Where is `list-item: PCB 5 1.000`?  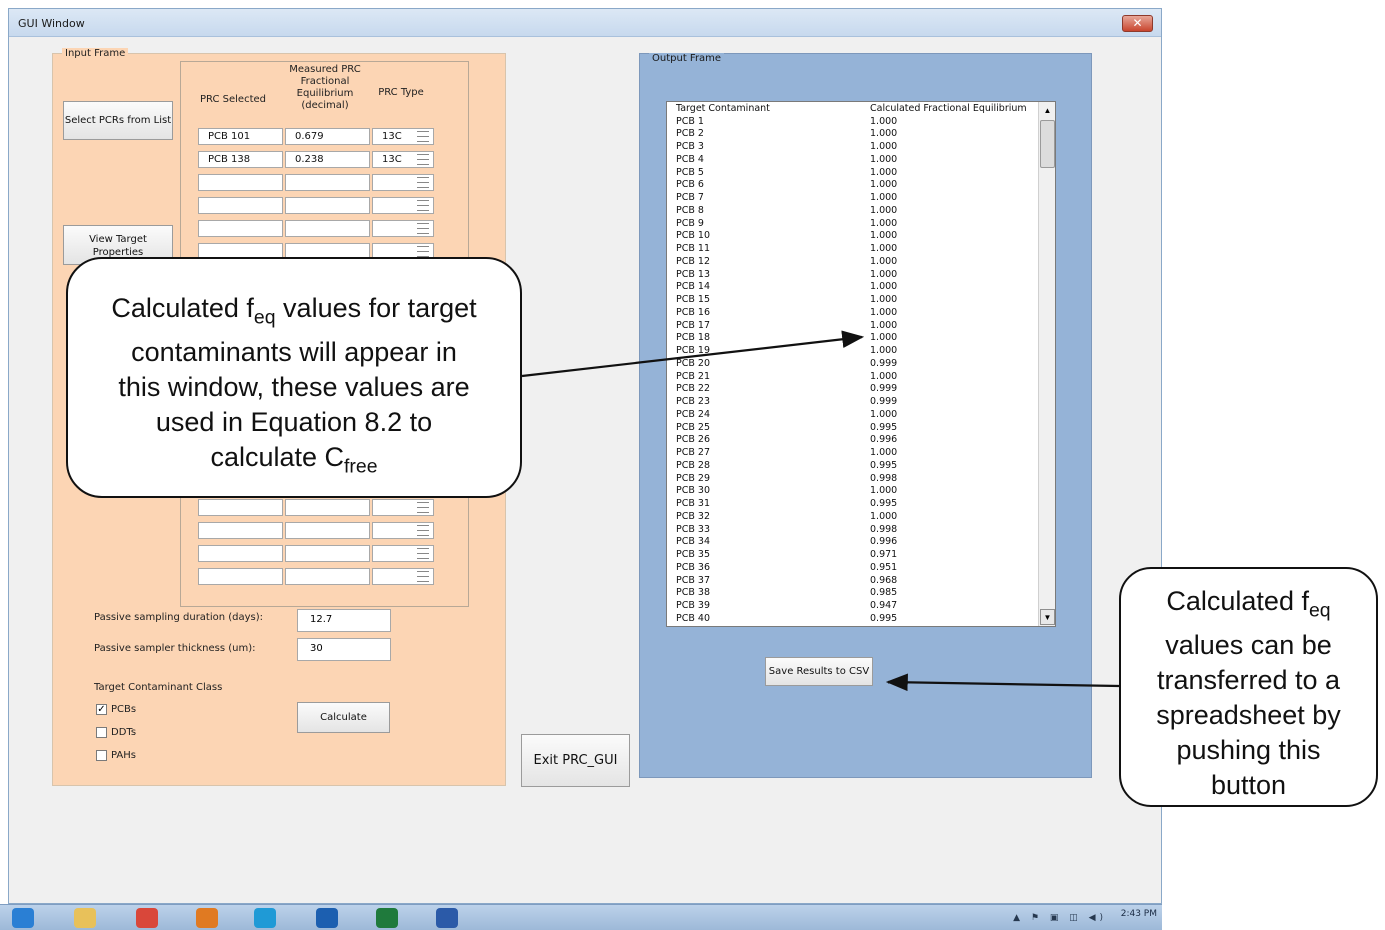 list-item: PCB 5 1.000 is located at coordinates (856, 173).